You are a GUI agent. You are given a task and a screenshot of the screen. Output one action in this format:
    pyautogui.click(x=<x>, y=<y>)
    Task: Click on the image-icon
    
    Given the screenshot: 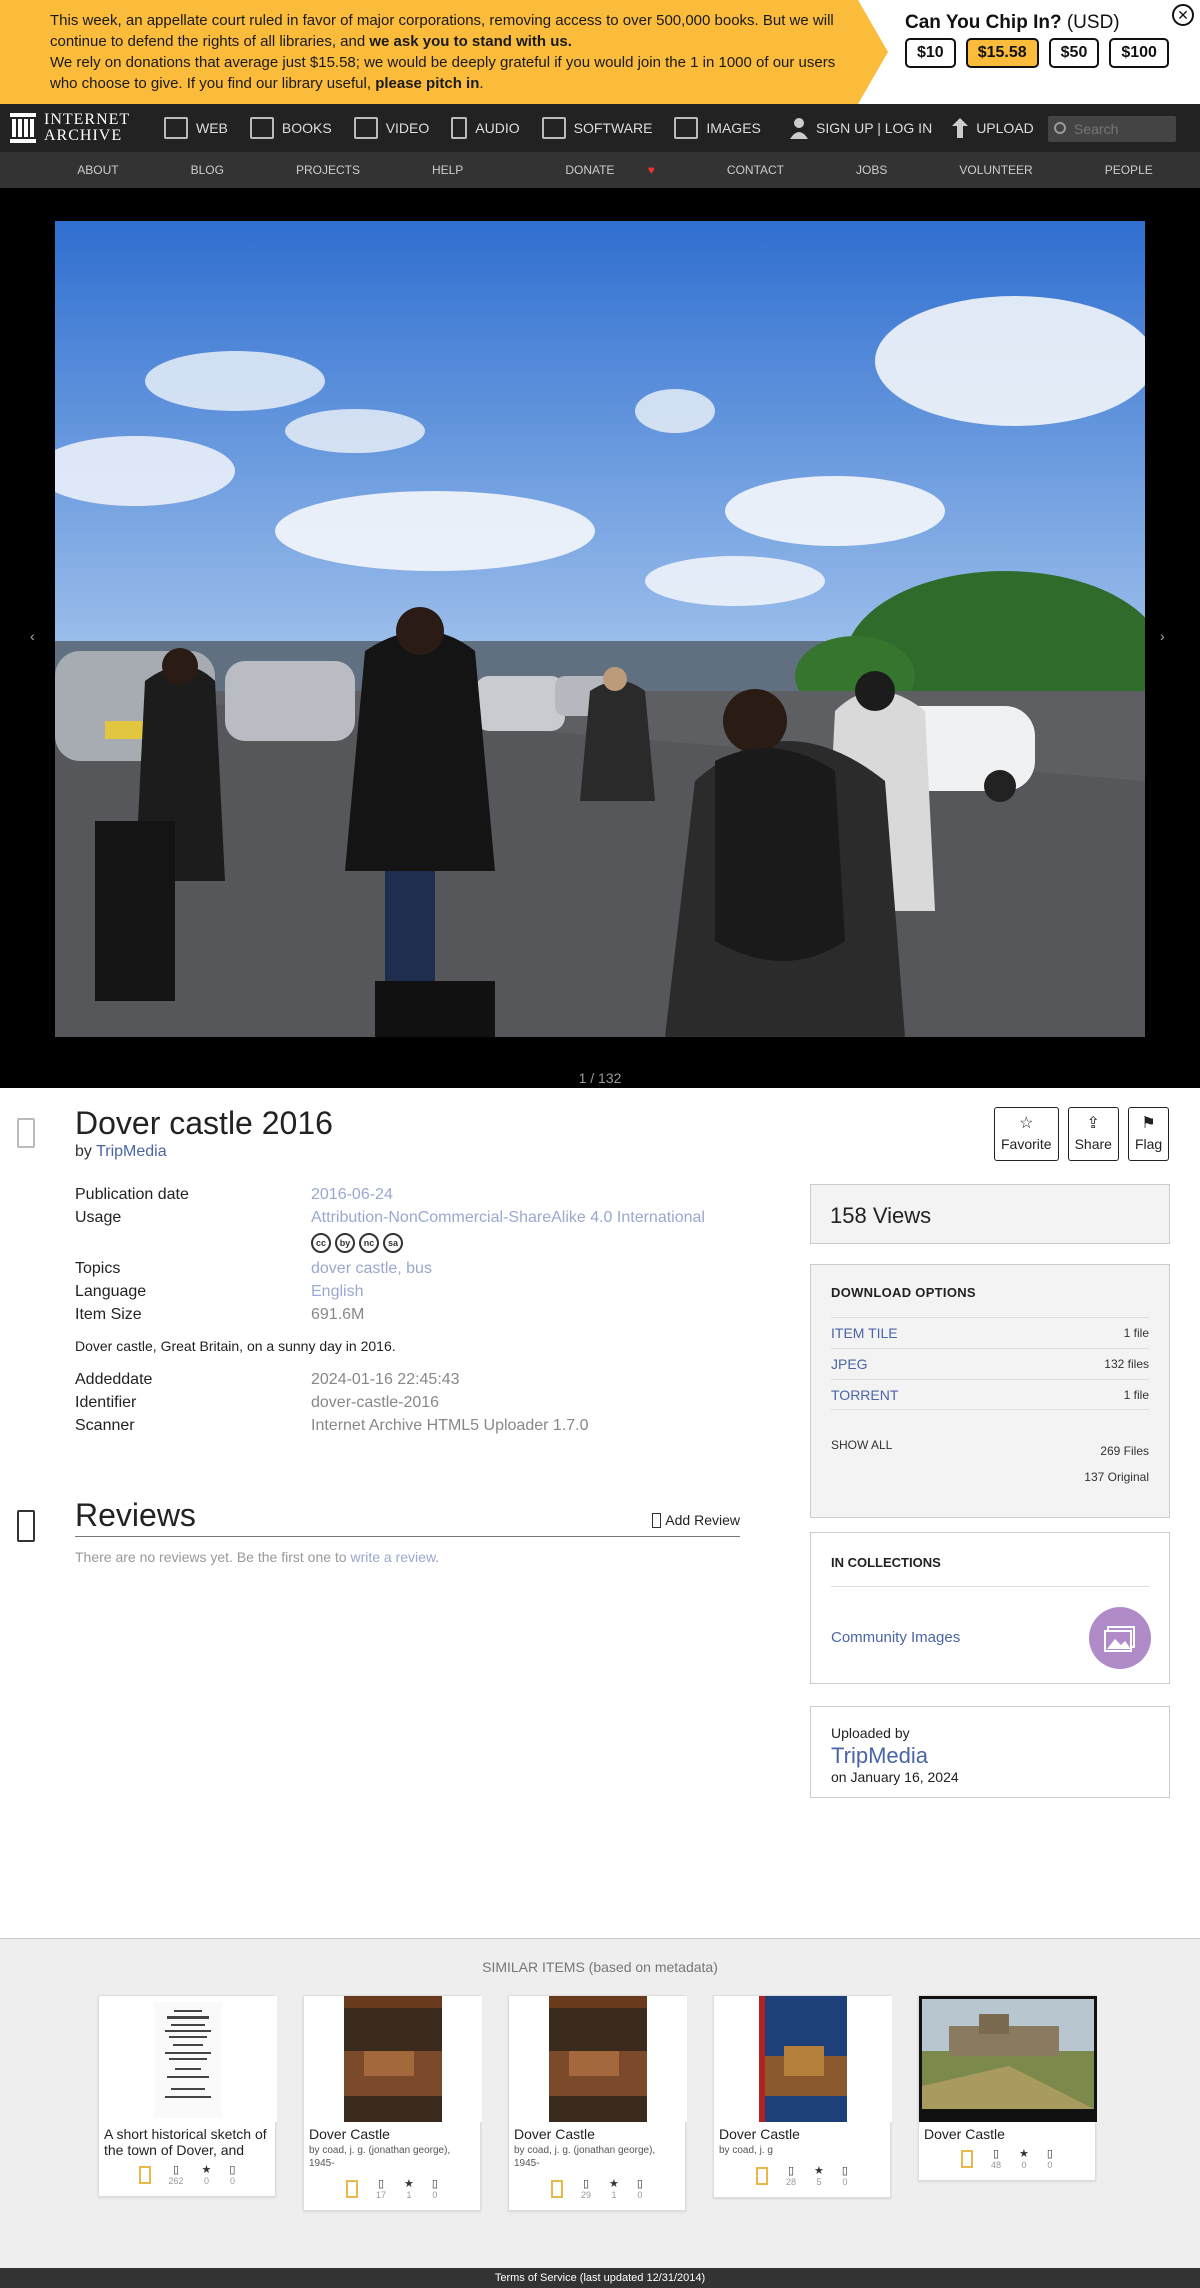 What is the action you would take?
    pyautogui.click(x=967, y=2159)
    